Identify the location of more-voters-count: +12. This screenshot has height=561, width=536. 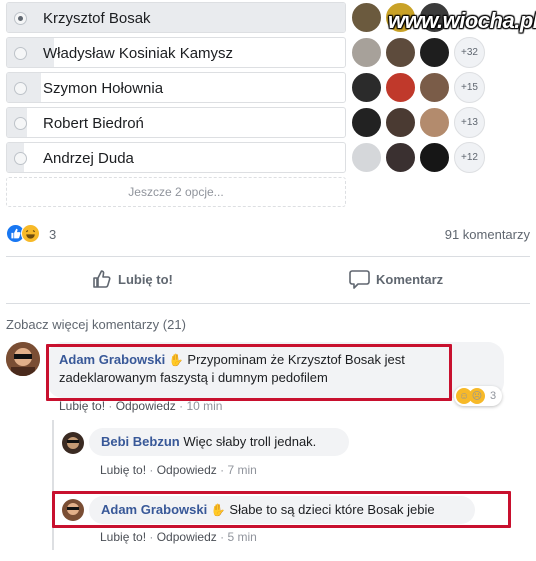
(469, 157).